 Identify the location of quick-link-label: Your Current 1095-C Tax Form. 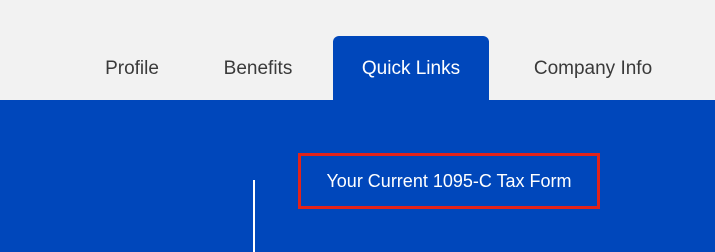
(449, 180).